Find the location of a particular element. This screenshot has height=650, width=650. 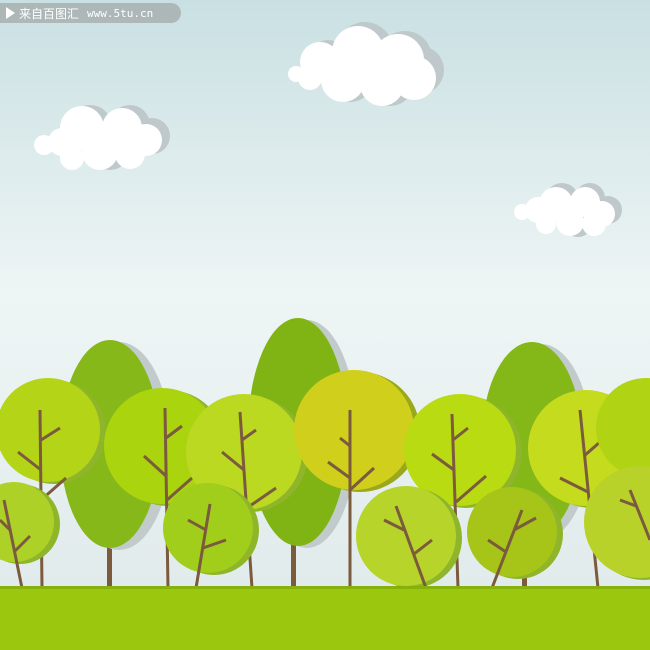

grass-edge is located at coordinates (325, 587).